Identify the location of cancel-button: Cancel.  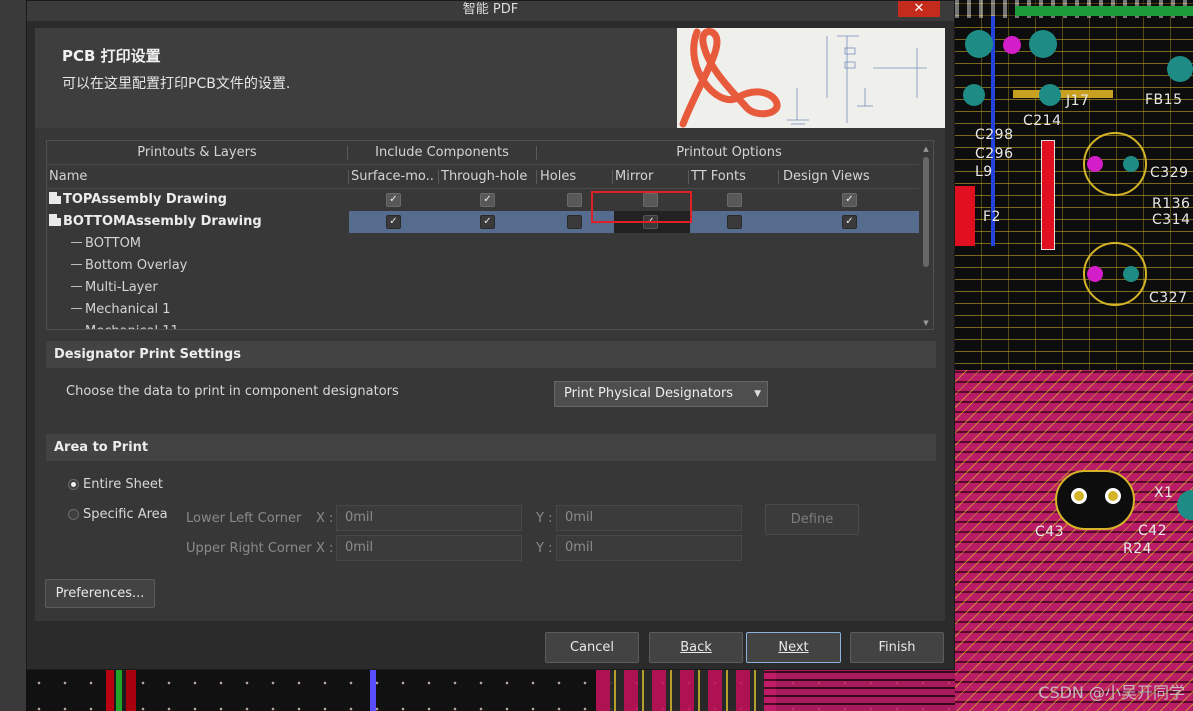
(592, 647).